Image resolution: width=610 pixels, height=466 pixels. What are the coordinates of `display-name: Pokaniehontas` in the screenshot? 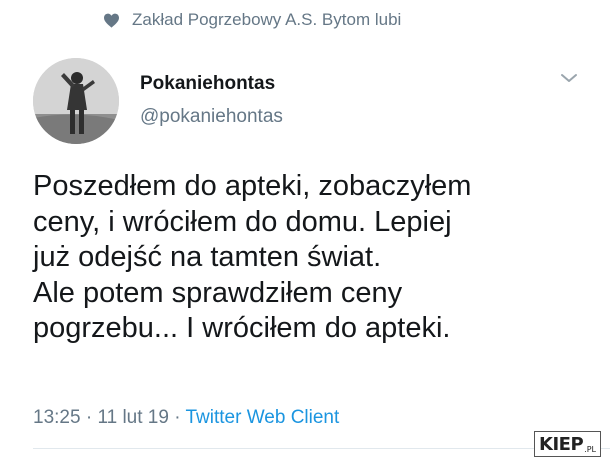 It's located at (207, 84).